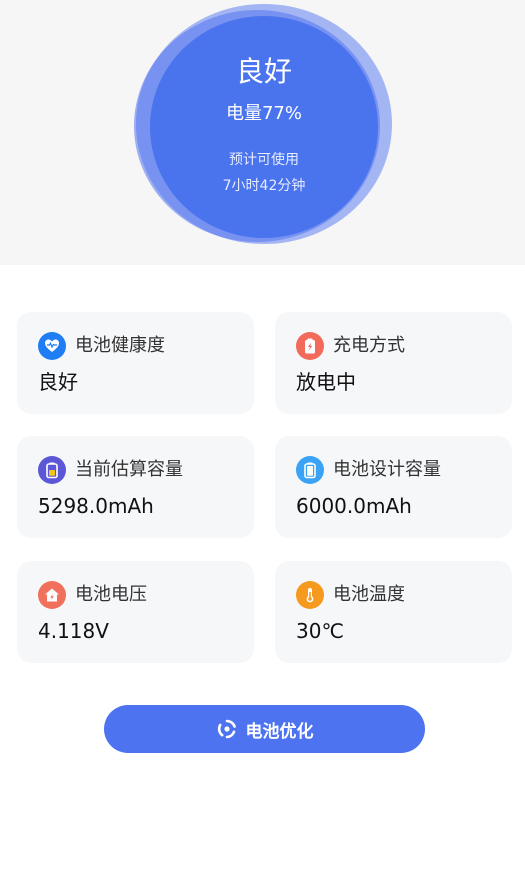  I want to click on battery-status-text: 良好, so click(263, 71).